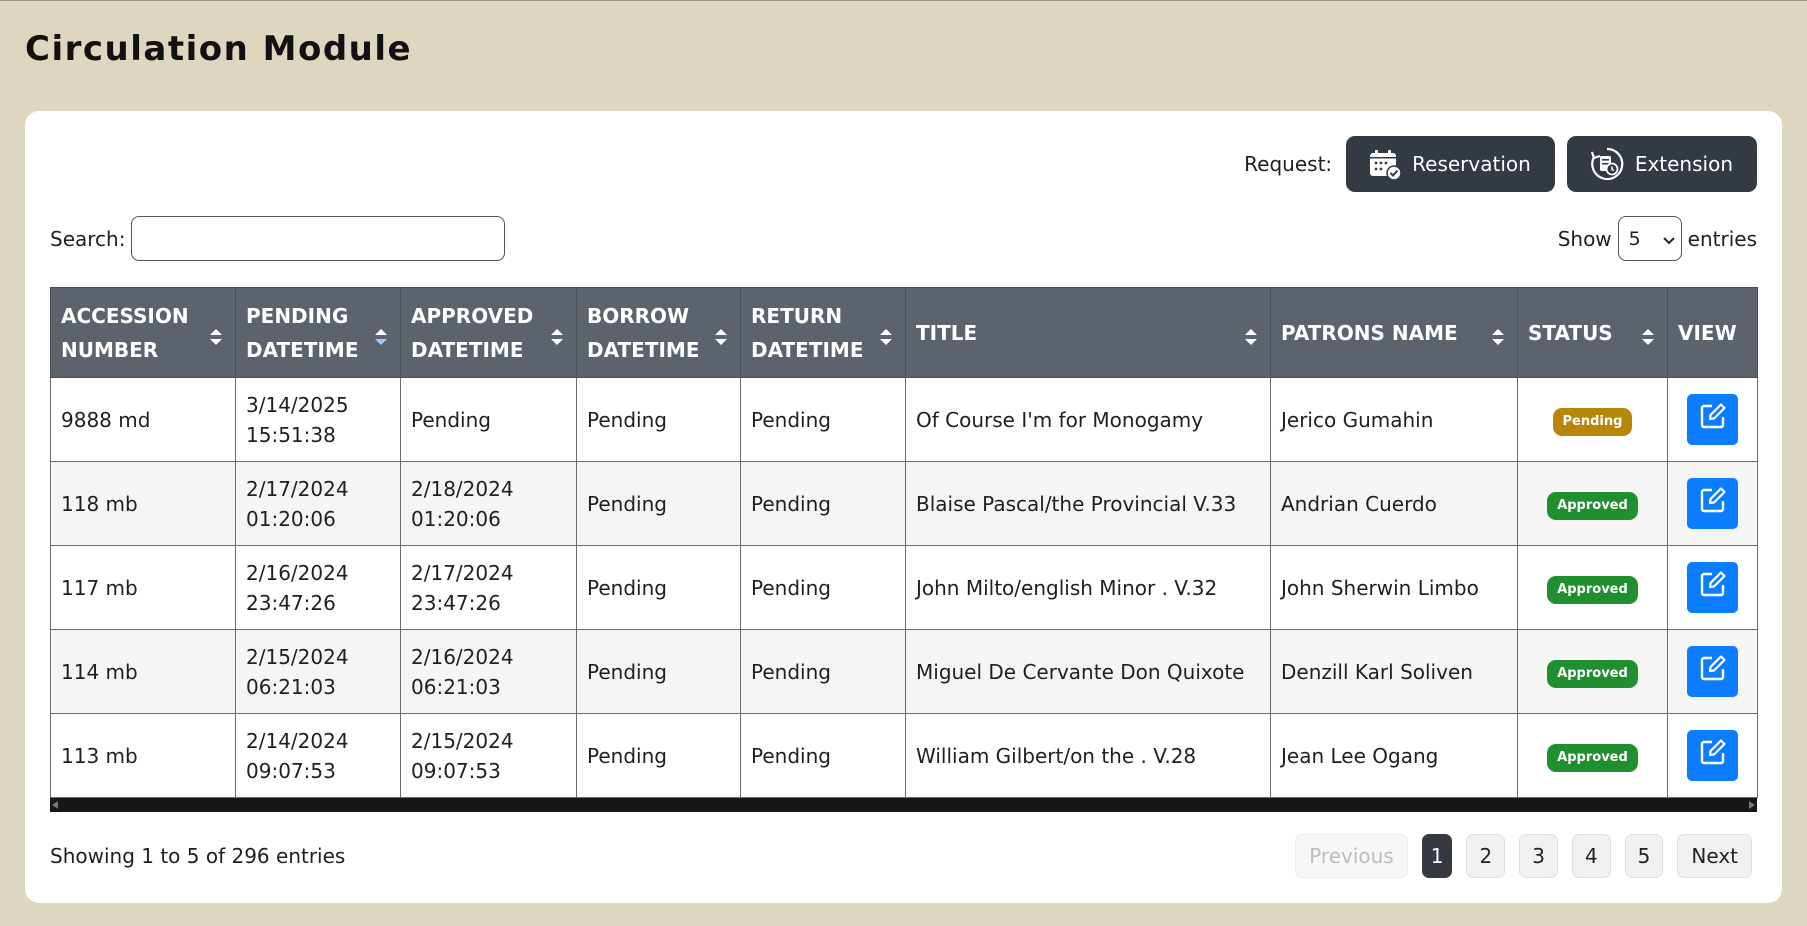 Image resolution: width=1807 pixels, height=926 pixels. What do you see at coordinates (488, 419) in the screenshot?
I see `cell-approved-datetime: Pending` at bounding box center [488, 419].